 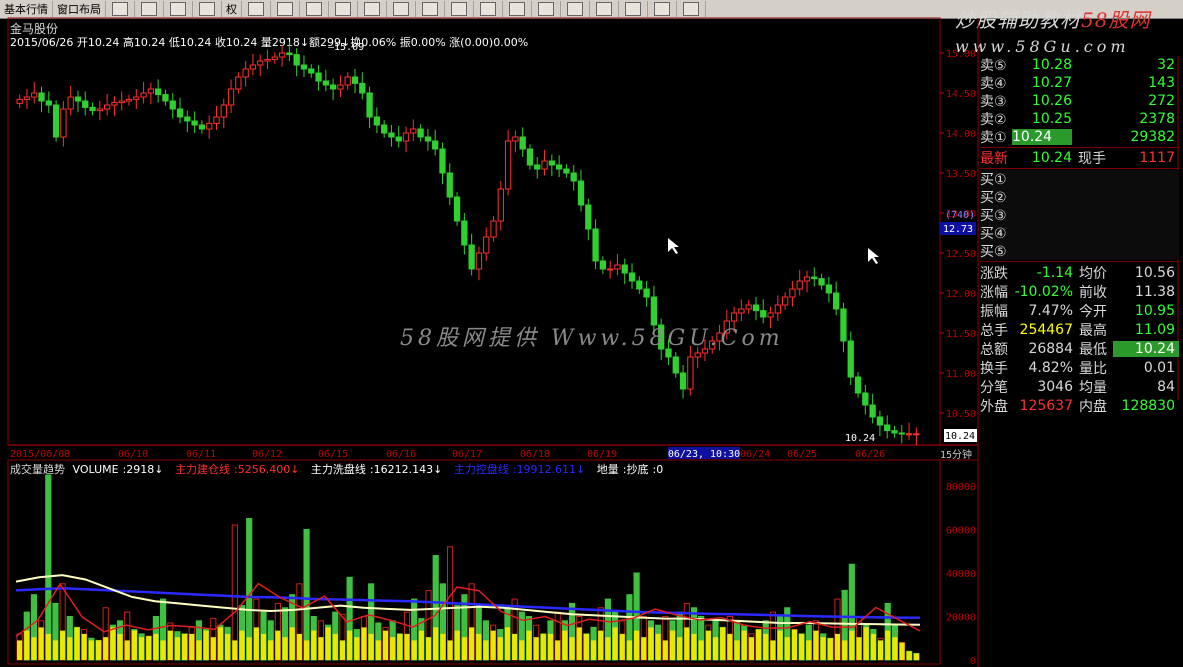 I want to click on stat-value-2: 10.56, so click(x=1154, y=272).